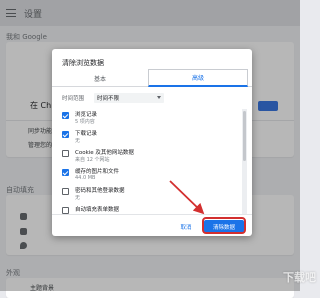 This screenshot has height=298, width=320. Describe the element at coordinates (147, 194) in the screenshot. I see `option-passwords: 密码和其他登录数据 无` at that location.